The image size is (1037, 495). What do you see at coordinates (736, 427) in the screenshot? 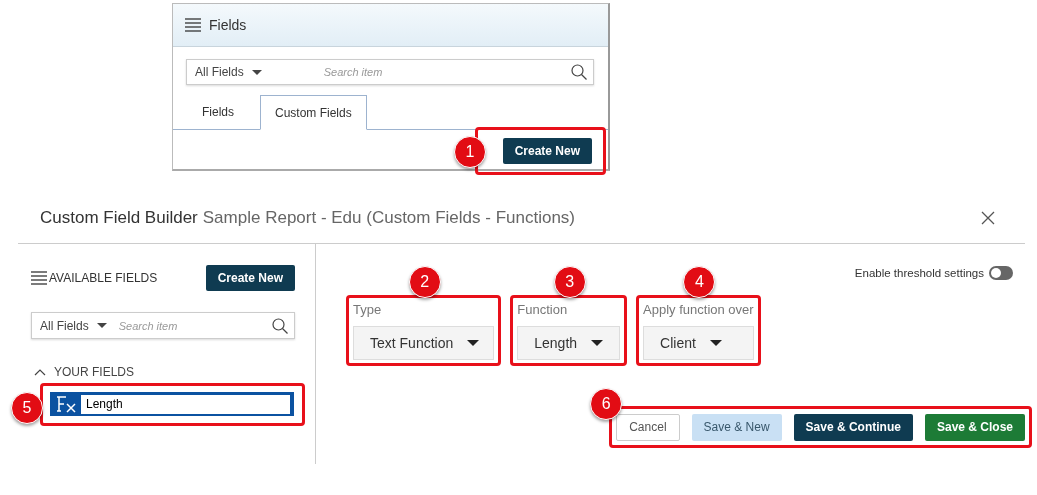
I see `action-button: Save & New` at bounding box center [736, 427].